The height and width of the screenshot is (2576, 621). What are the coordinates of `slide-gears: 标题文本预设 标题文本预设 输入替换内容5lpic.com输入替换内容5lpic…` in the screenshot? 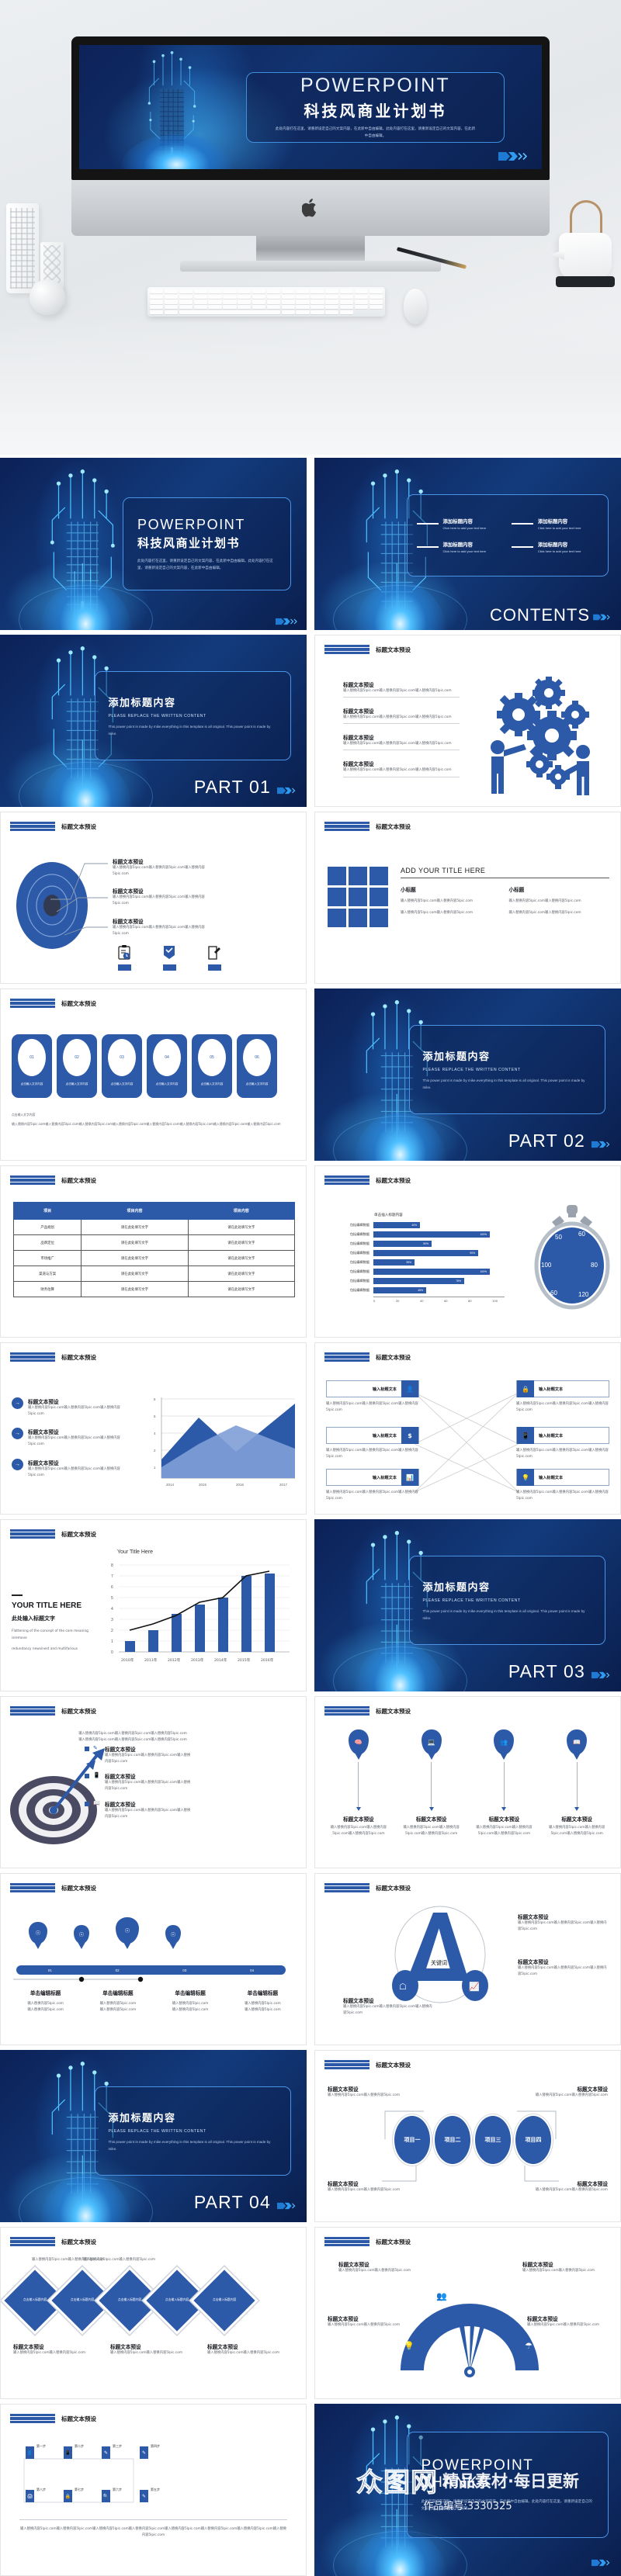 It's located at (467, 721).